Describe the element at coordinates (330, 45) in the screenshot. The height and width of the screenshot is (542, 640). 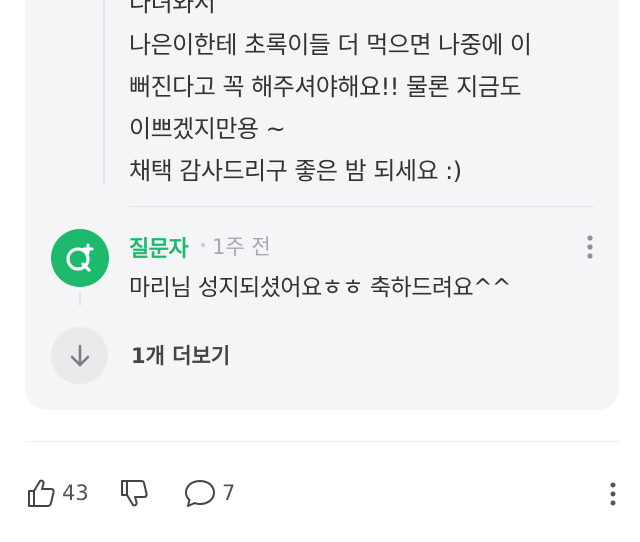
I see `reply-line: 나은이한테 초록이들 더 먹으면 나중에 이` at that location.